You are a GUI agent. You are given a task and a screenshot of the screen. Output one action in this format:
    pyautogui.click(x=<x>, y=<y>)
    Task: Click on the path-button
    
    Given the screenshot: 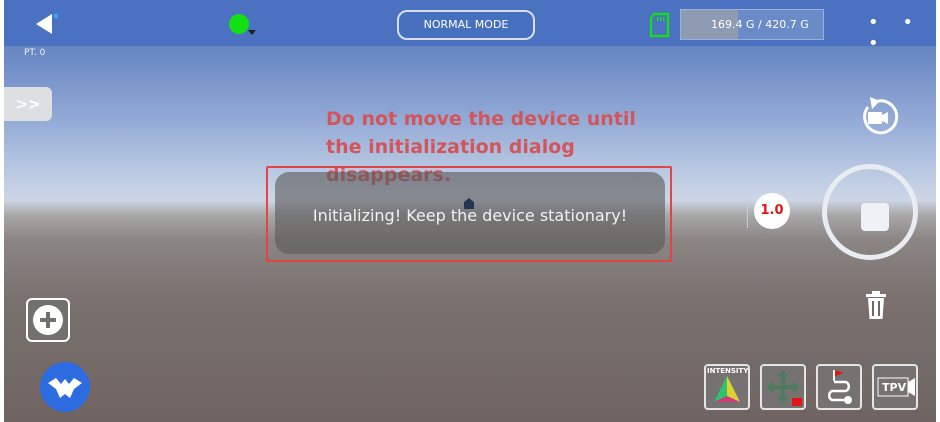 What is the action you would take?
    pyautogui.click(x=839, y=387)
    